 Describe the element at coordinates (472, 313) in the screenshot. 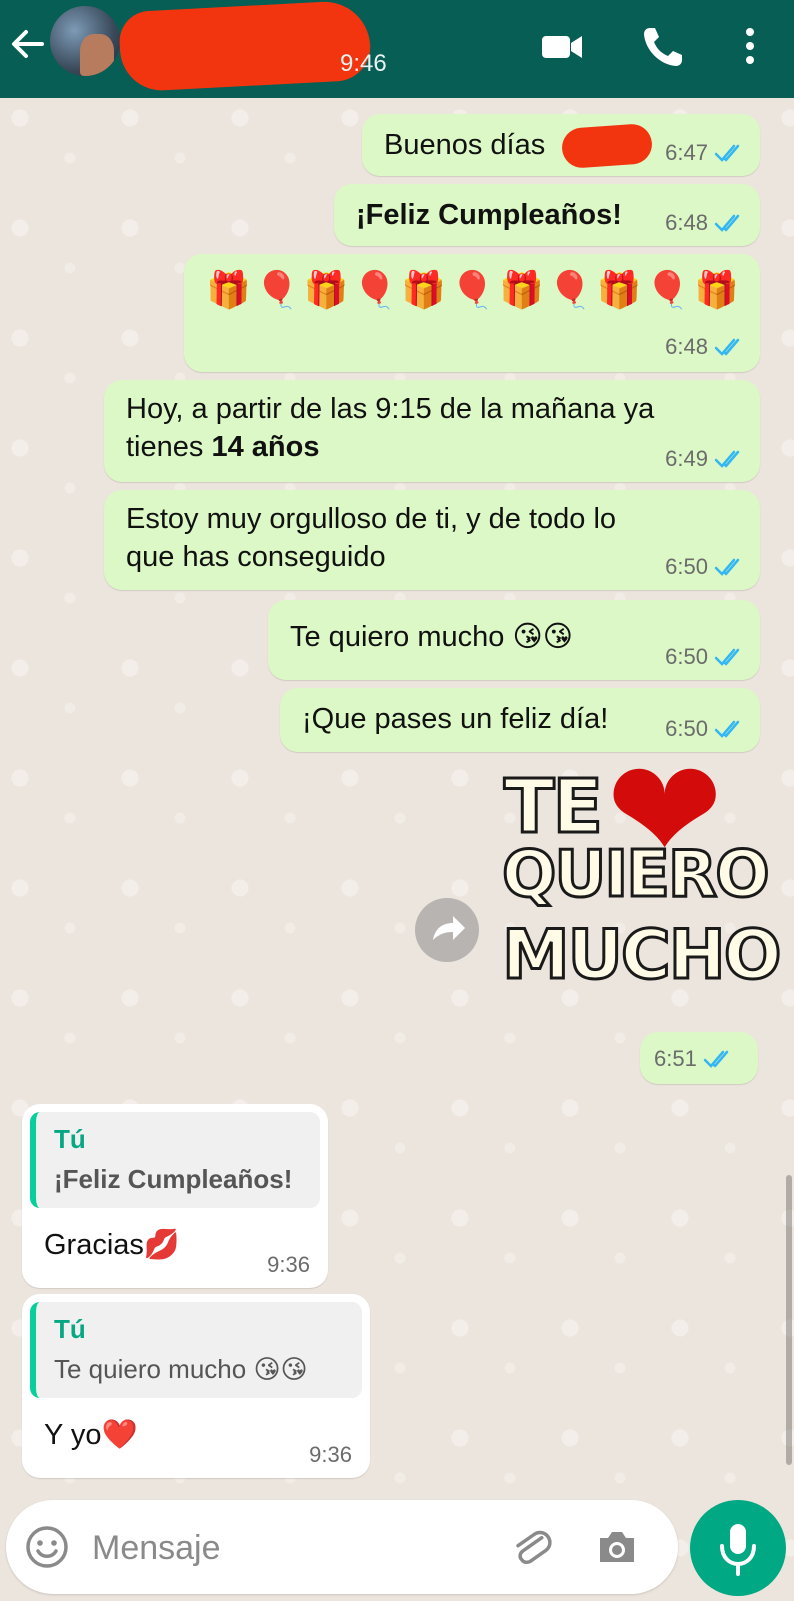

I see `message-bubble: 🎁🎈🎁🎈🎁🎈🎁🎈🎁🎈🎁 6:48` at that location.